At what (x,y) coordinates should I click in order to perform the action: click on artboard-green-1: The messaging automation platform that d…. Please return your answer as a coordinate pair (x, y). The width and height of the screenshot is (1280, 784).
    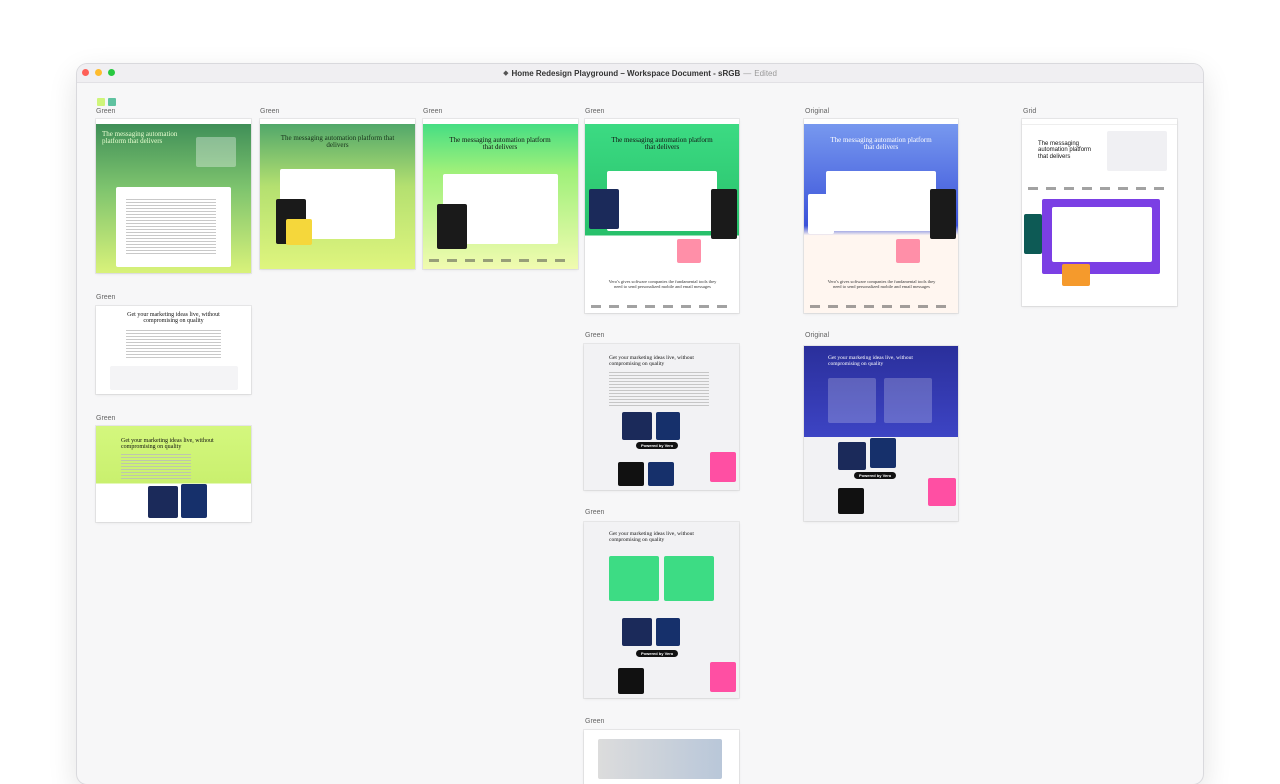
    Looking at the image, I should click on (173, 196).